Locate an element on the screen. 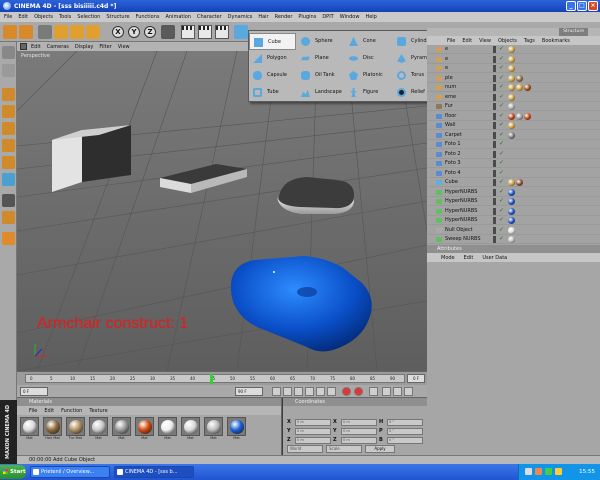  primitives-cube-icon is located at coordinates (241, 32).